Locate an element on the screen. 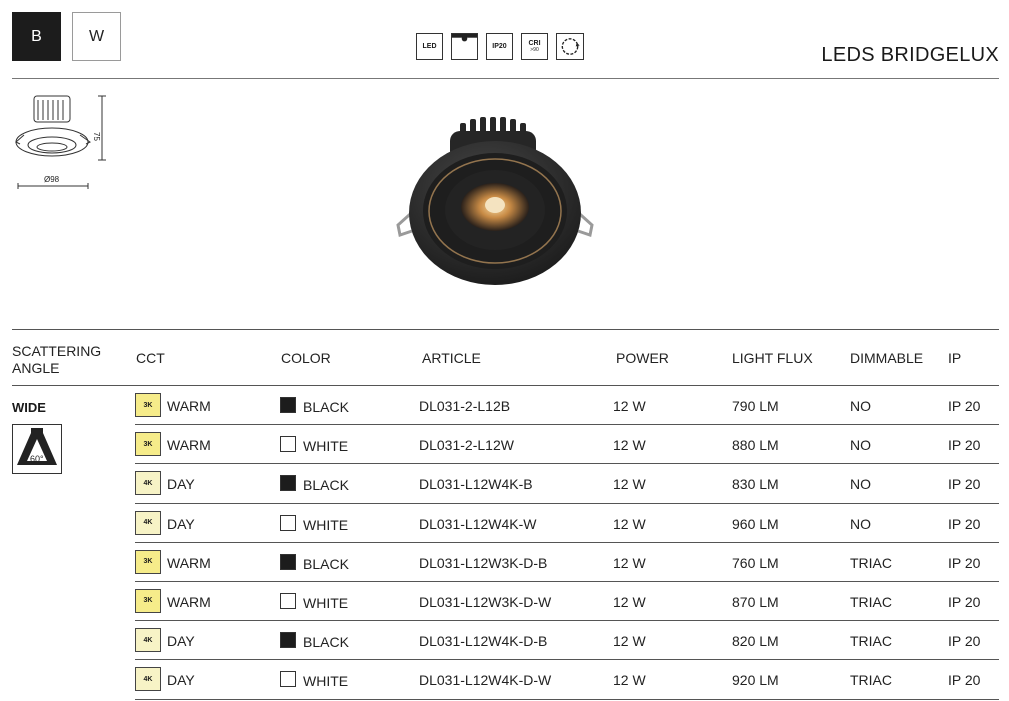 This screenshot has width=1009, height=701. beam-angle-value: 60° is located at coordinates (37, 459).